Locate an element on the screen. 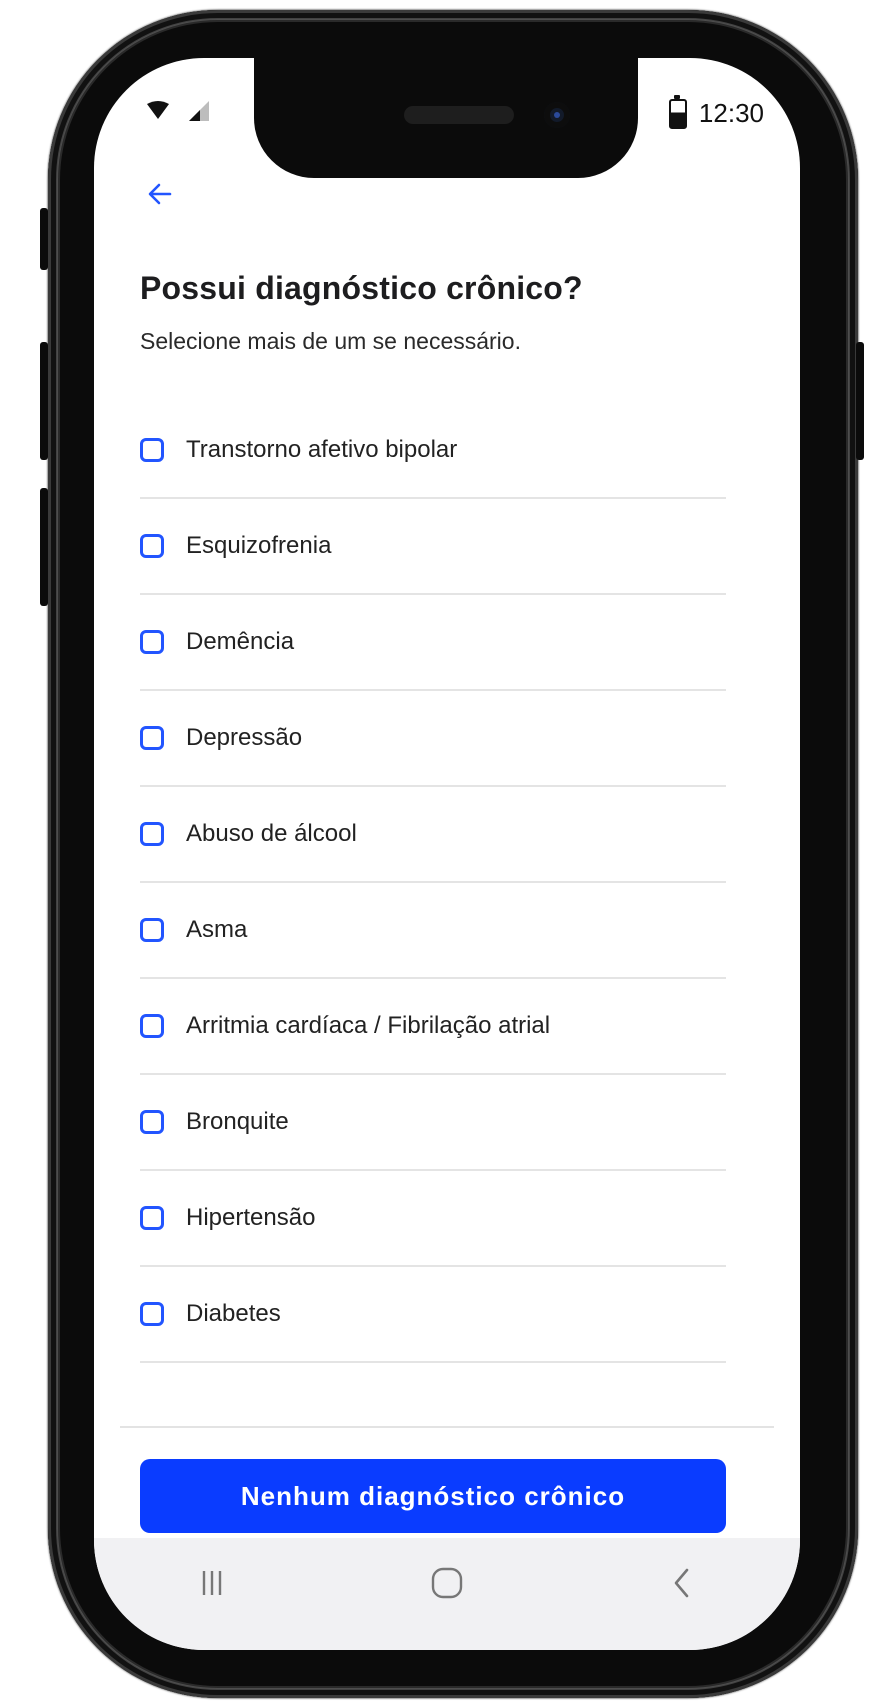 This screenshot has width=892, height=1707. option-depressao: Depressão is located at coordinates (433, 739).